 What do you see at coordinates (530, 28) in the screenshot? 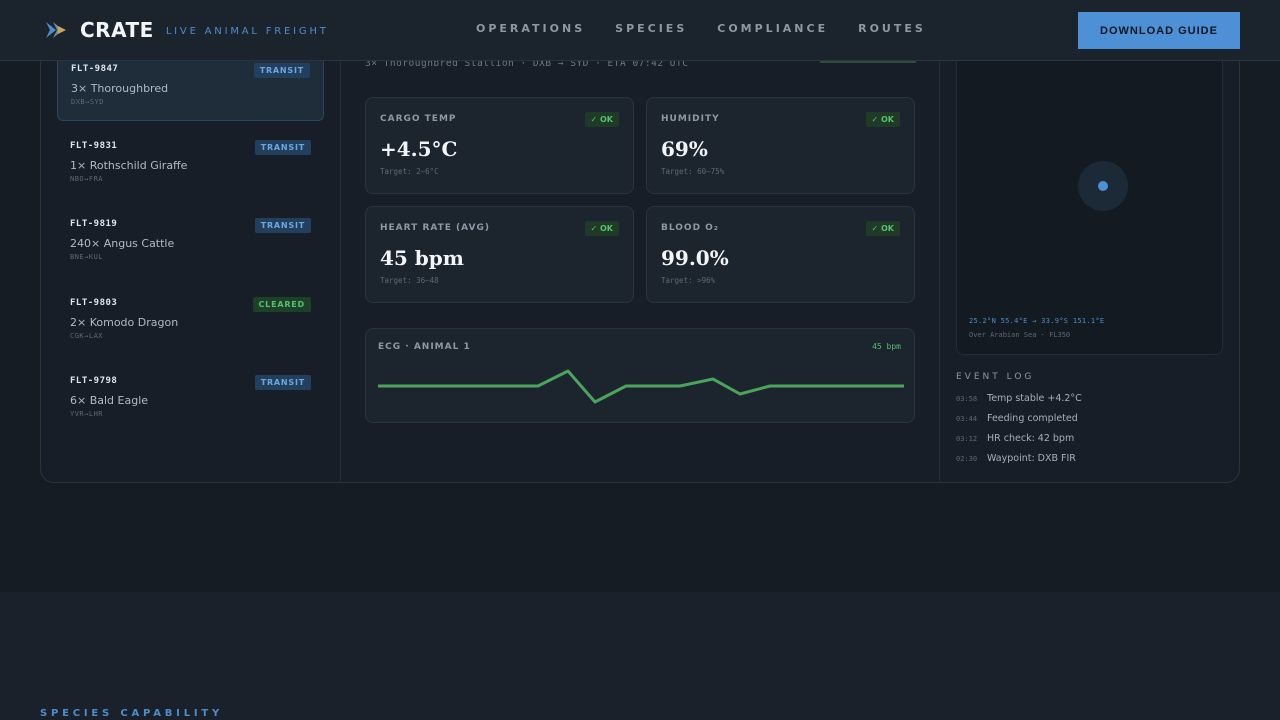
I see `nav-operations: OPERATIONS` at bounding box center [530, 28].